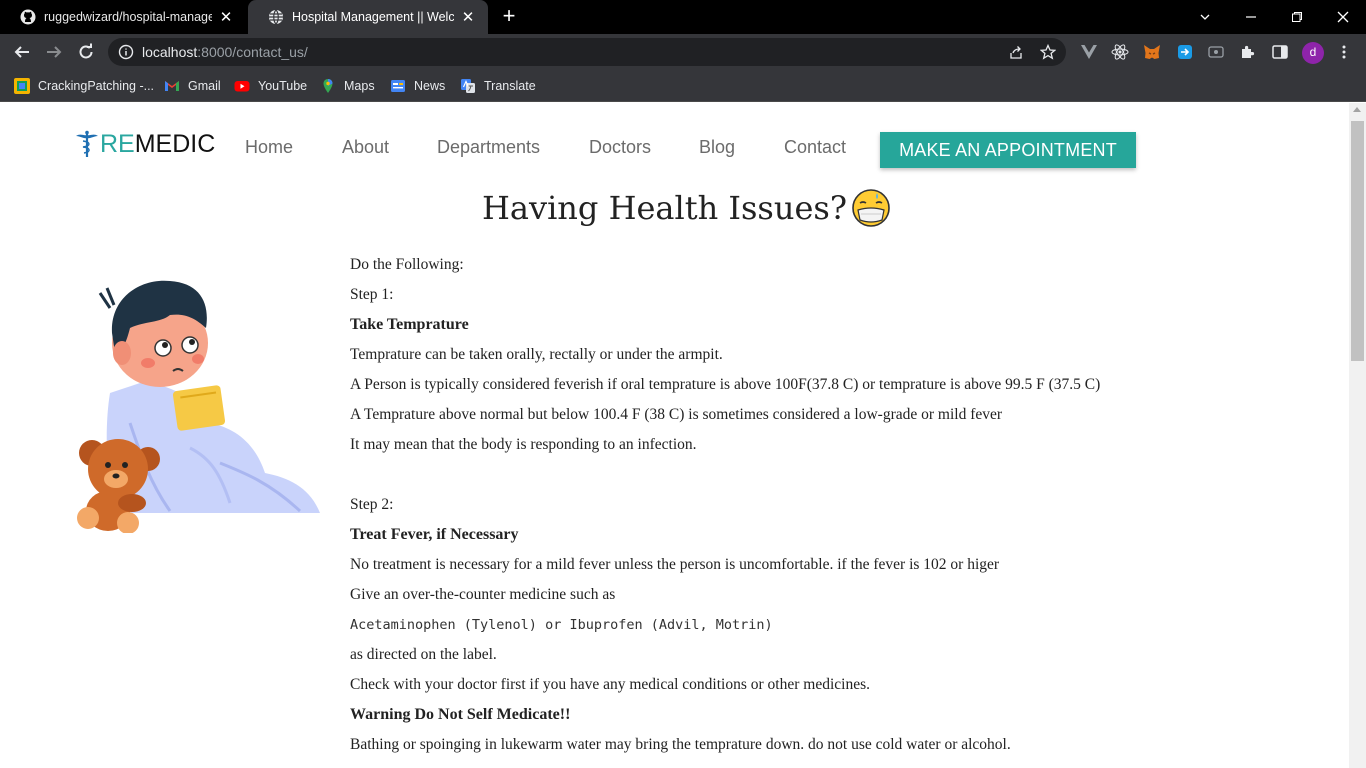 The height and width of the screenshot is (768, 1366). What do you see at coordinates (1048, 51) in the screenshot?
I see `bookmark-star-icon` at bounding box center [1048, 51].